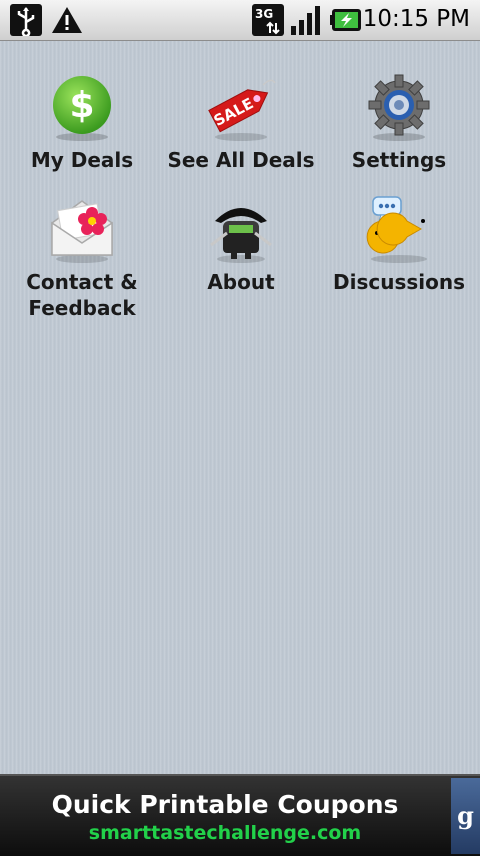 This screenshot has width=480, height=856. I want to click on menu-item-my-deals: $ My Deals, so click(82, 122).